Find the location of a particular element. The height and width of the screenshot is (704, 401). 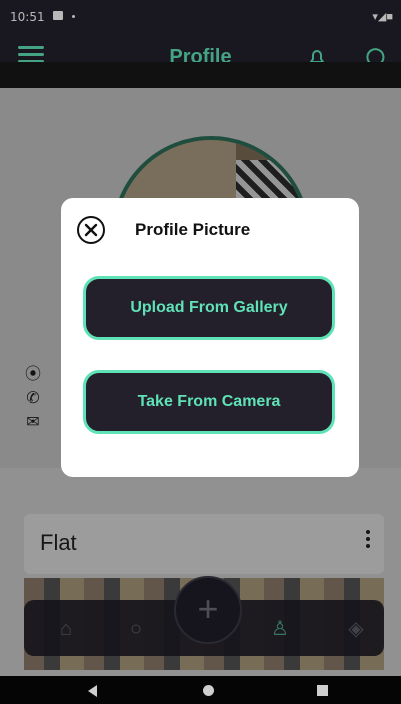

recents-icon is located at coordinates (322, 690).